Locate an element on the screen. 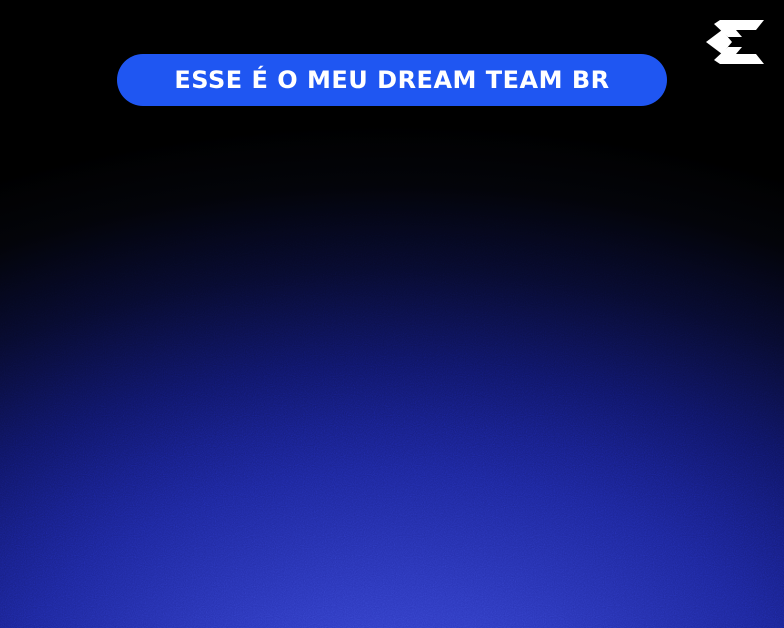 The height and width of the screenshot is (628, 784). brand-logo-icon is located at coordinates (735, 42).